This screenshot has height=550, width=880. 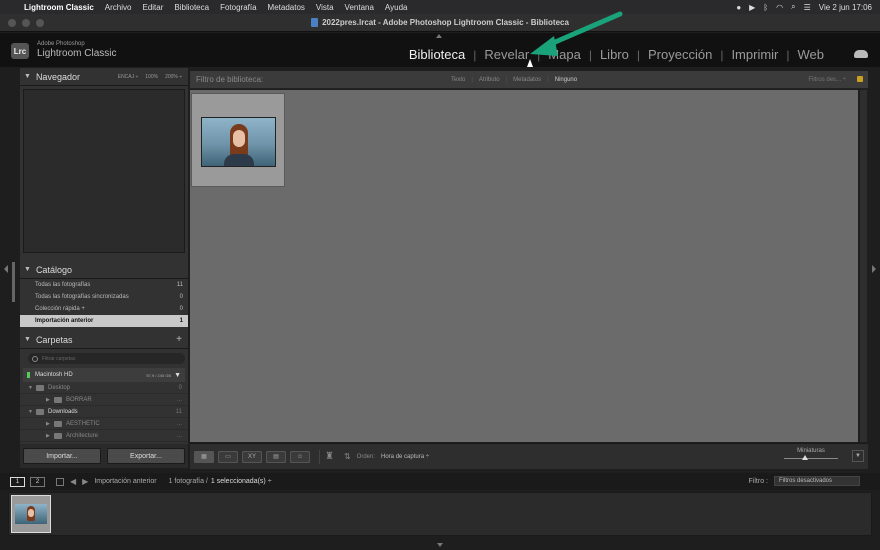 What do you see at coordinates (861, 54) in the screenshot?
I see `cloud-sync-icon` at bounding box center [861, 54].